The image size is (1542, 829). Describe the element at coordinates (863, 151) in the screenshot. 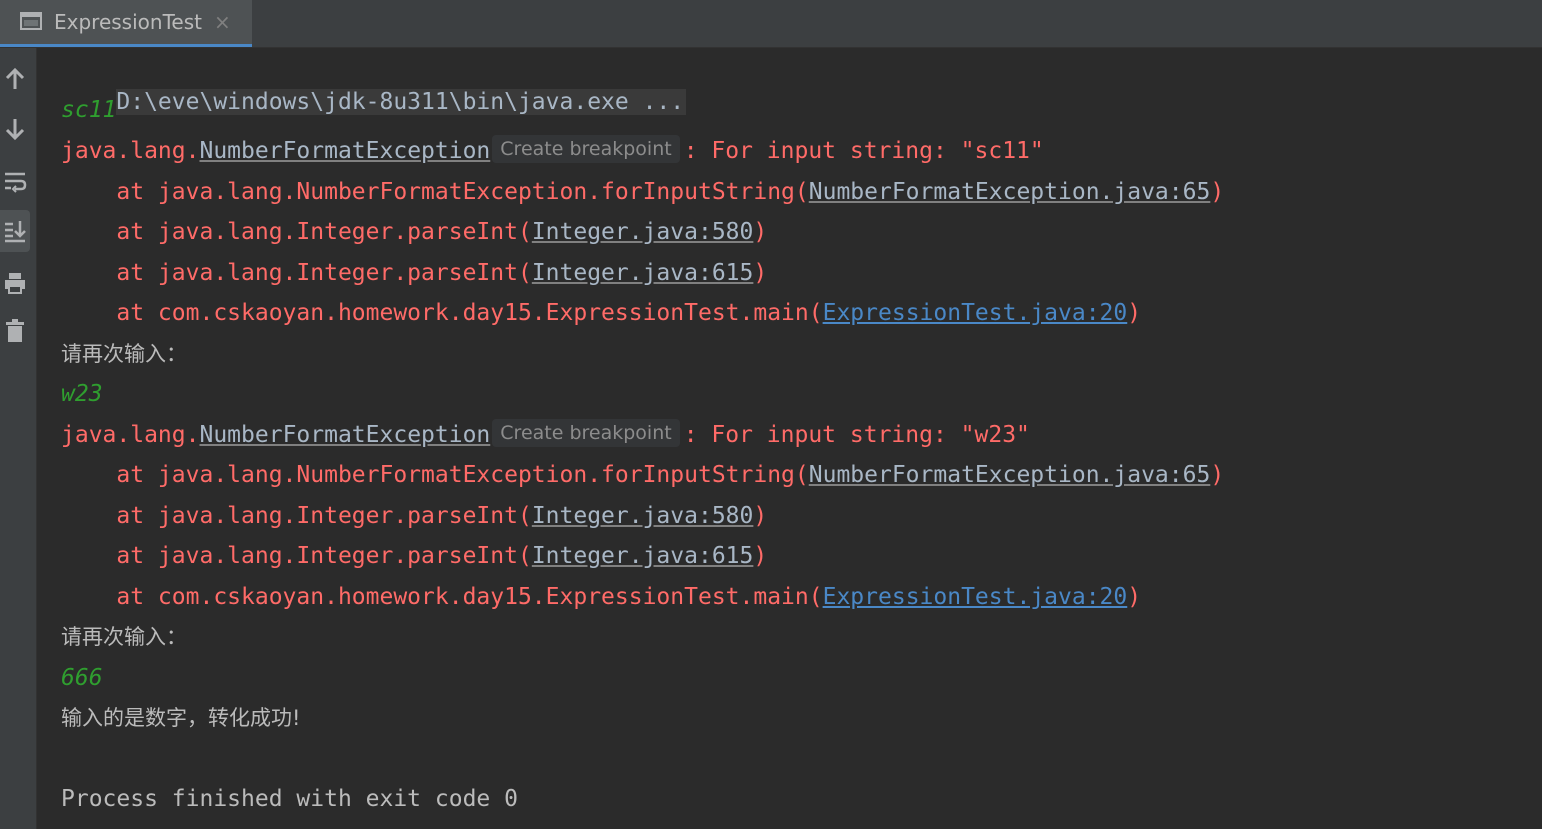

I see `exception-message: : For input string: "sc11"` at that location.